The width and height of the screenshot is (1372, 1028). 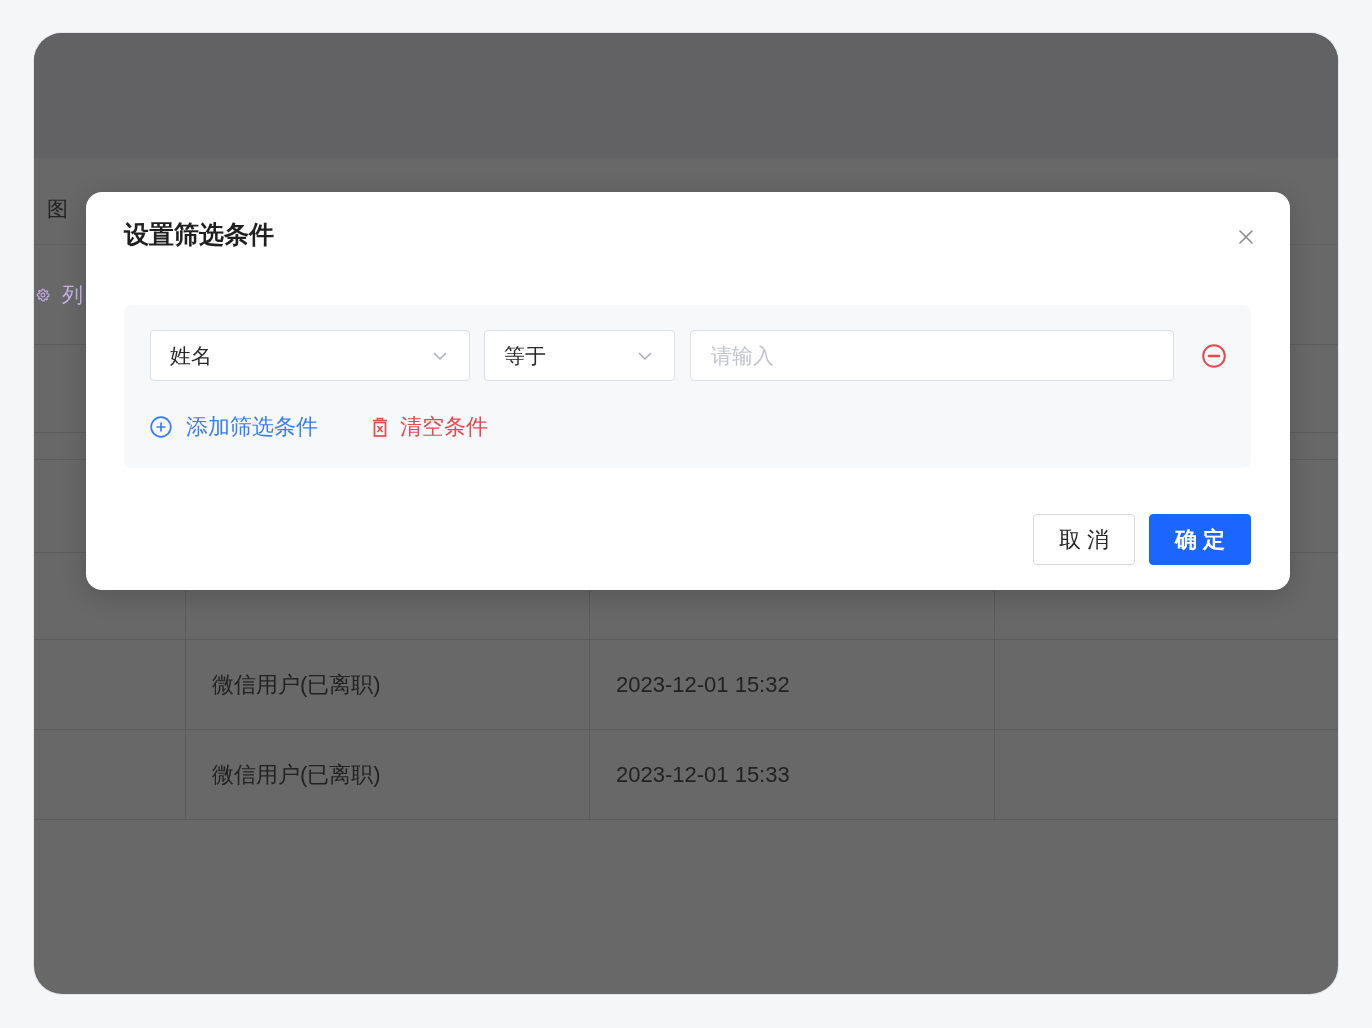 I want to click on close-icon, so click(x=1246, y=237).